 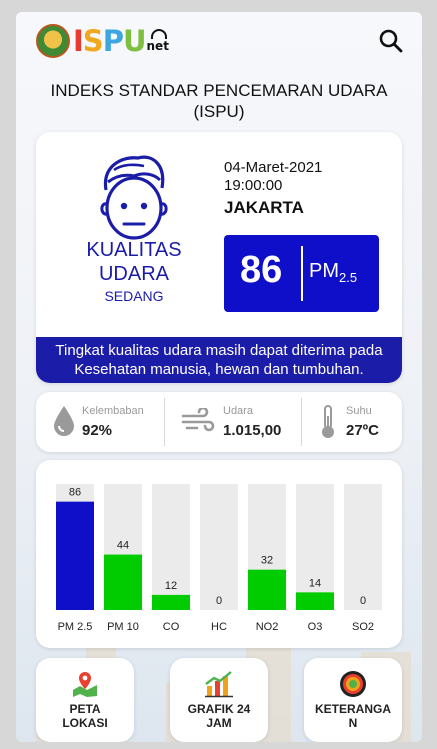 What do you see at coordinates (238, 411) in the screenshot?
I see `air-pressure-label: Udara` at bounding box center [238, 411].